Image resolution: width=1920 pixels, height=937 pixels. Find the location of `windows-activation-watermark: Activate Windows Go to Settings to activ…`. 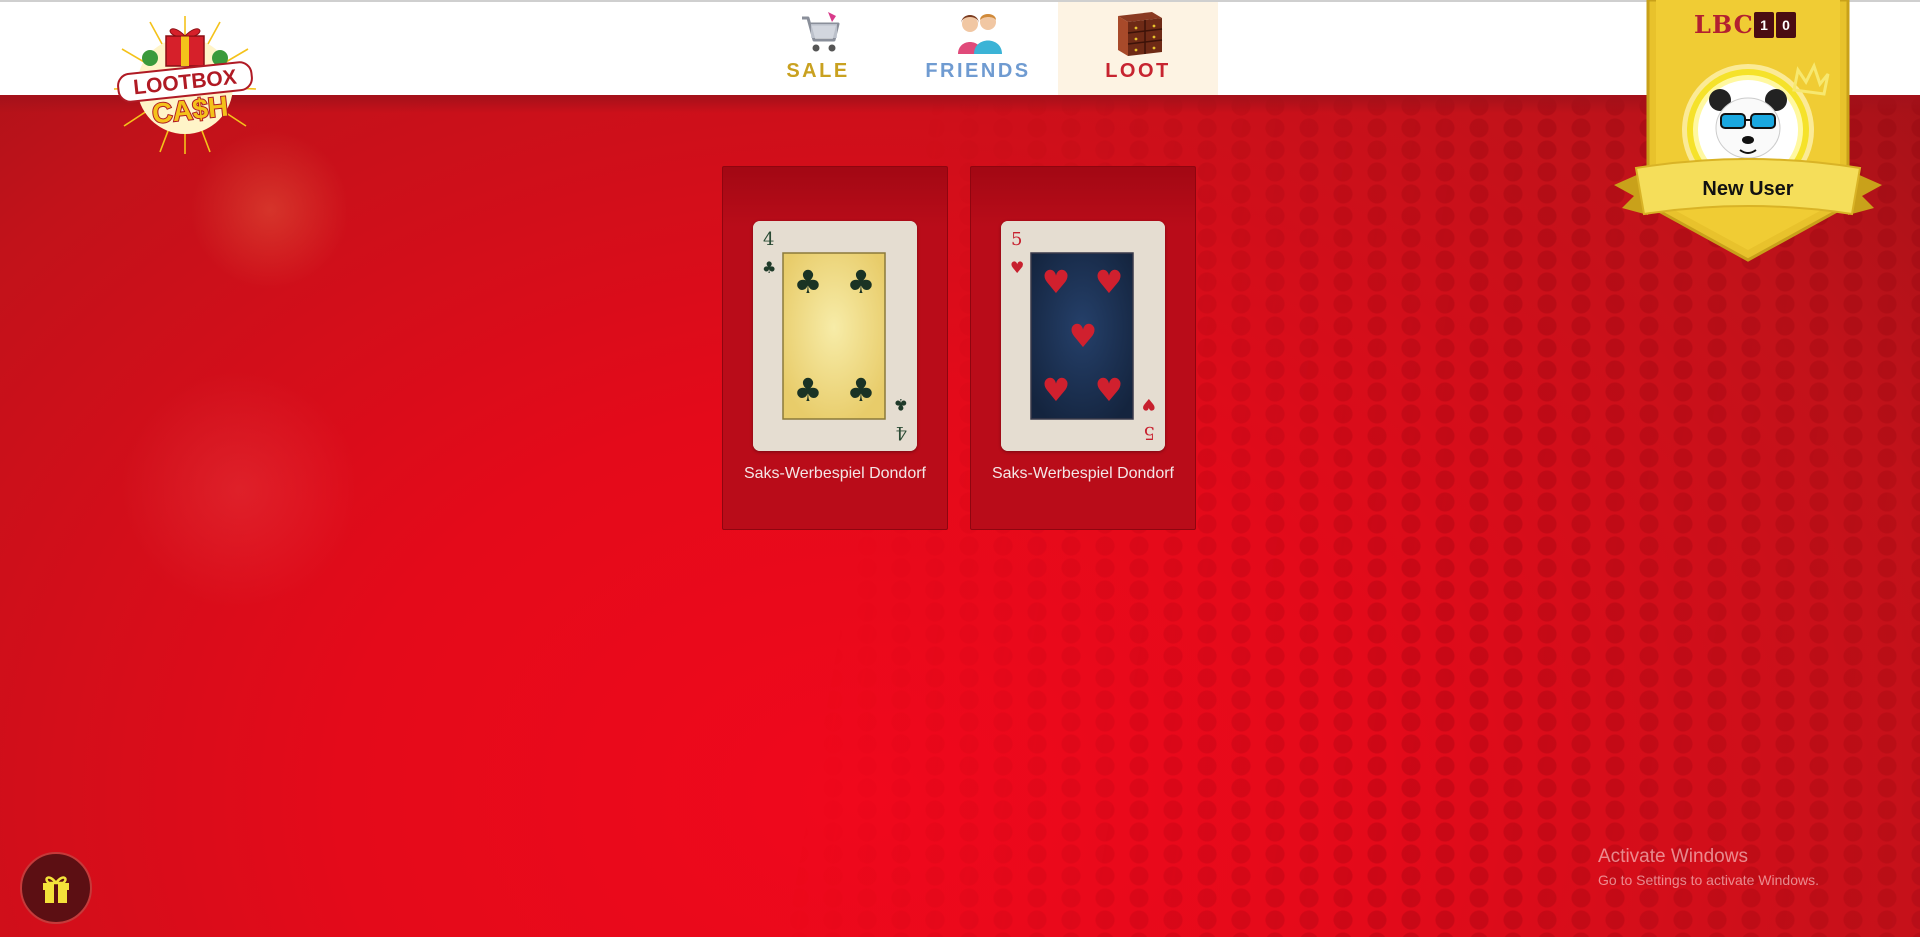

windows-activation-watermark: Activate Windows Go to Settings to activ… is located at coordinates (1708, 867).